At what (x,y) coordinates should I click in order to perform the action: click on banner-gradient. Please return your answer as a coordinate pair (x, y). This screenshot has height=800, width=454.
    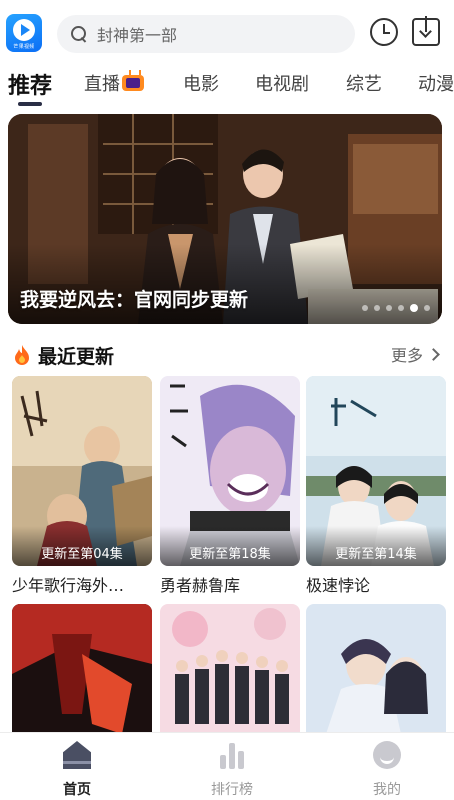
    Looking at the image, I should click on (225, 284).